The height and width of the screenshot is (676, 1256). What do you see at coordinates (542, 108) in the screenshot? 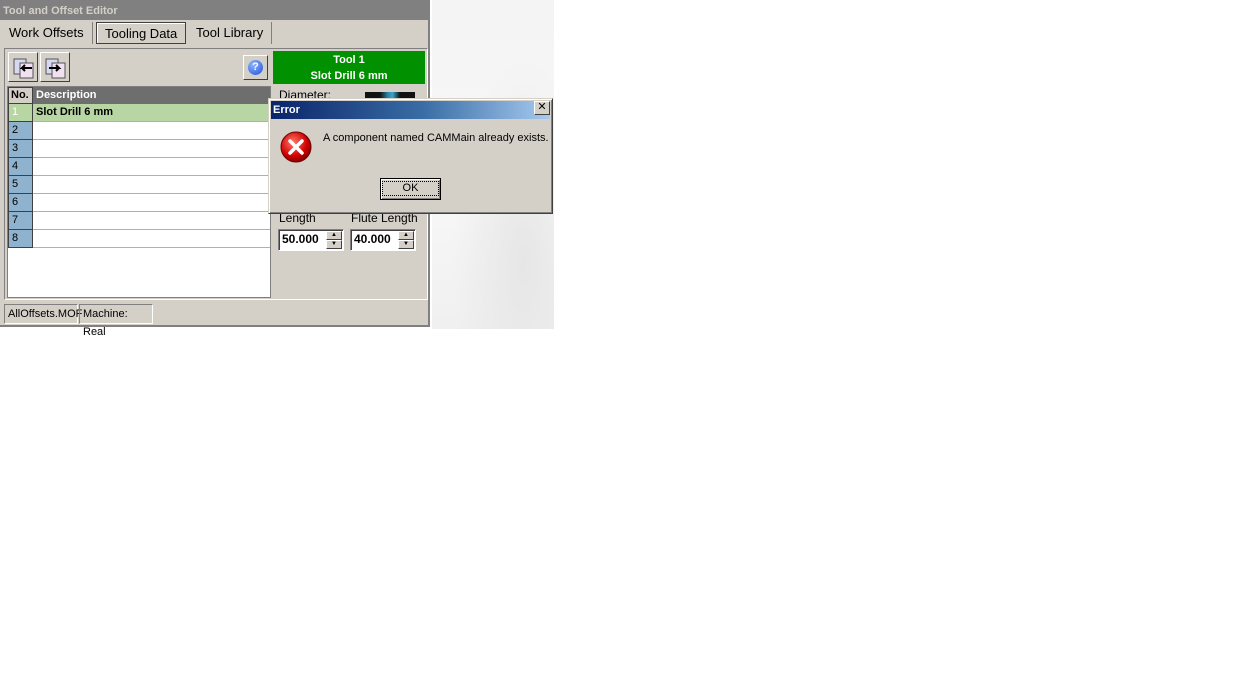
I see `close-icon: ✕` at bounding box center [542, 108].